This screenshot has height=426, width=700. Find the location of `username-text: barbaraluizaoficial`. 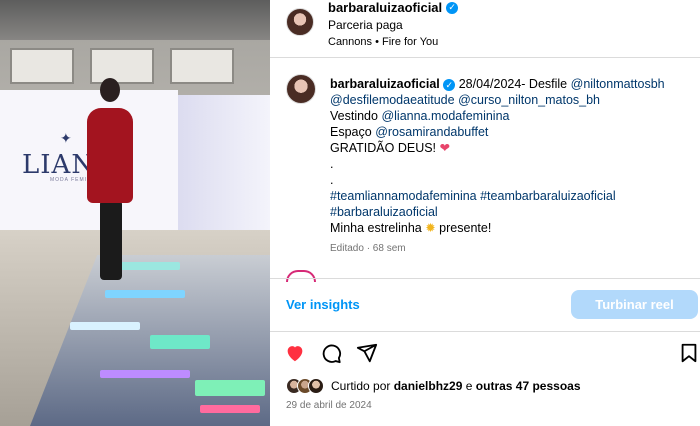

username-text: barbaraluizaoficial is located at coordinates (385, 7).